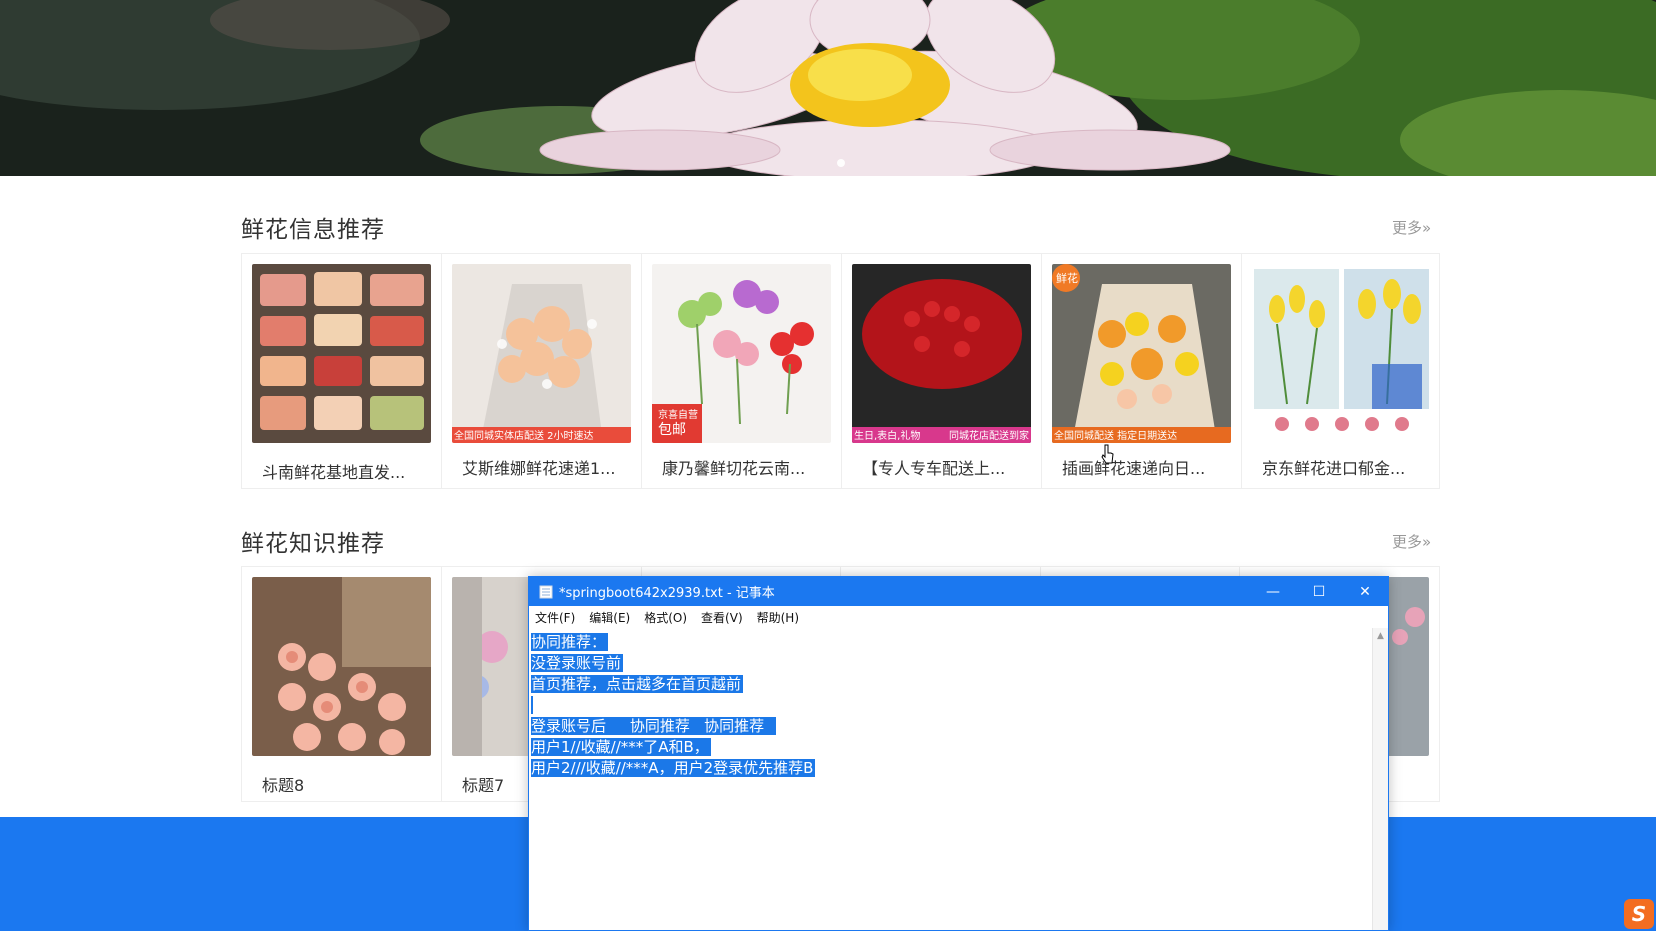 The image size is (1656, 931). Describe the element at coordinates (637, 684) in the screenshot. I see `text-line: 首页推荐，点击越多在首页越前` at that location.